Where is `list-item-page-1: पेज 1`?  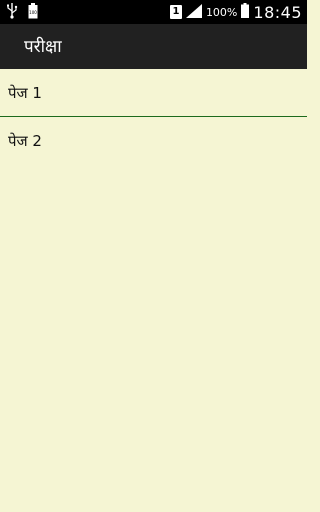 list-item-page-1: पेज 1 is located at coordinates (153, 92).